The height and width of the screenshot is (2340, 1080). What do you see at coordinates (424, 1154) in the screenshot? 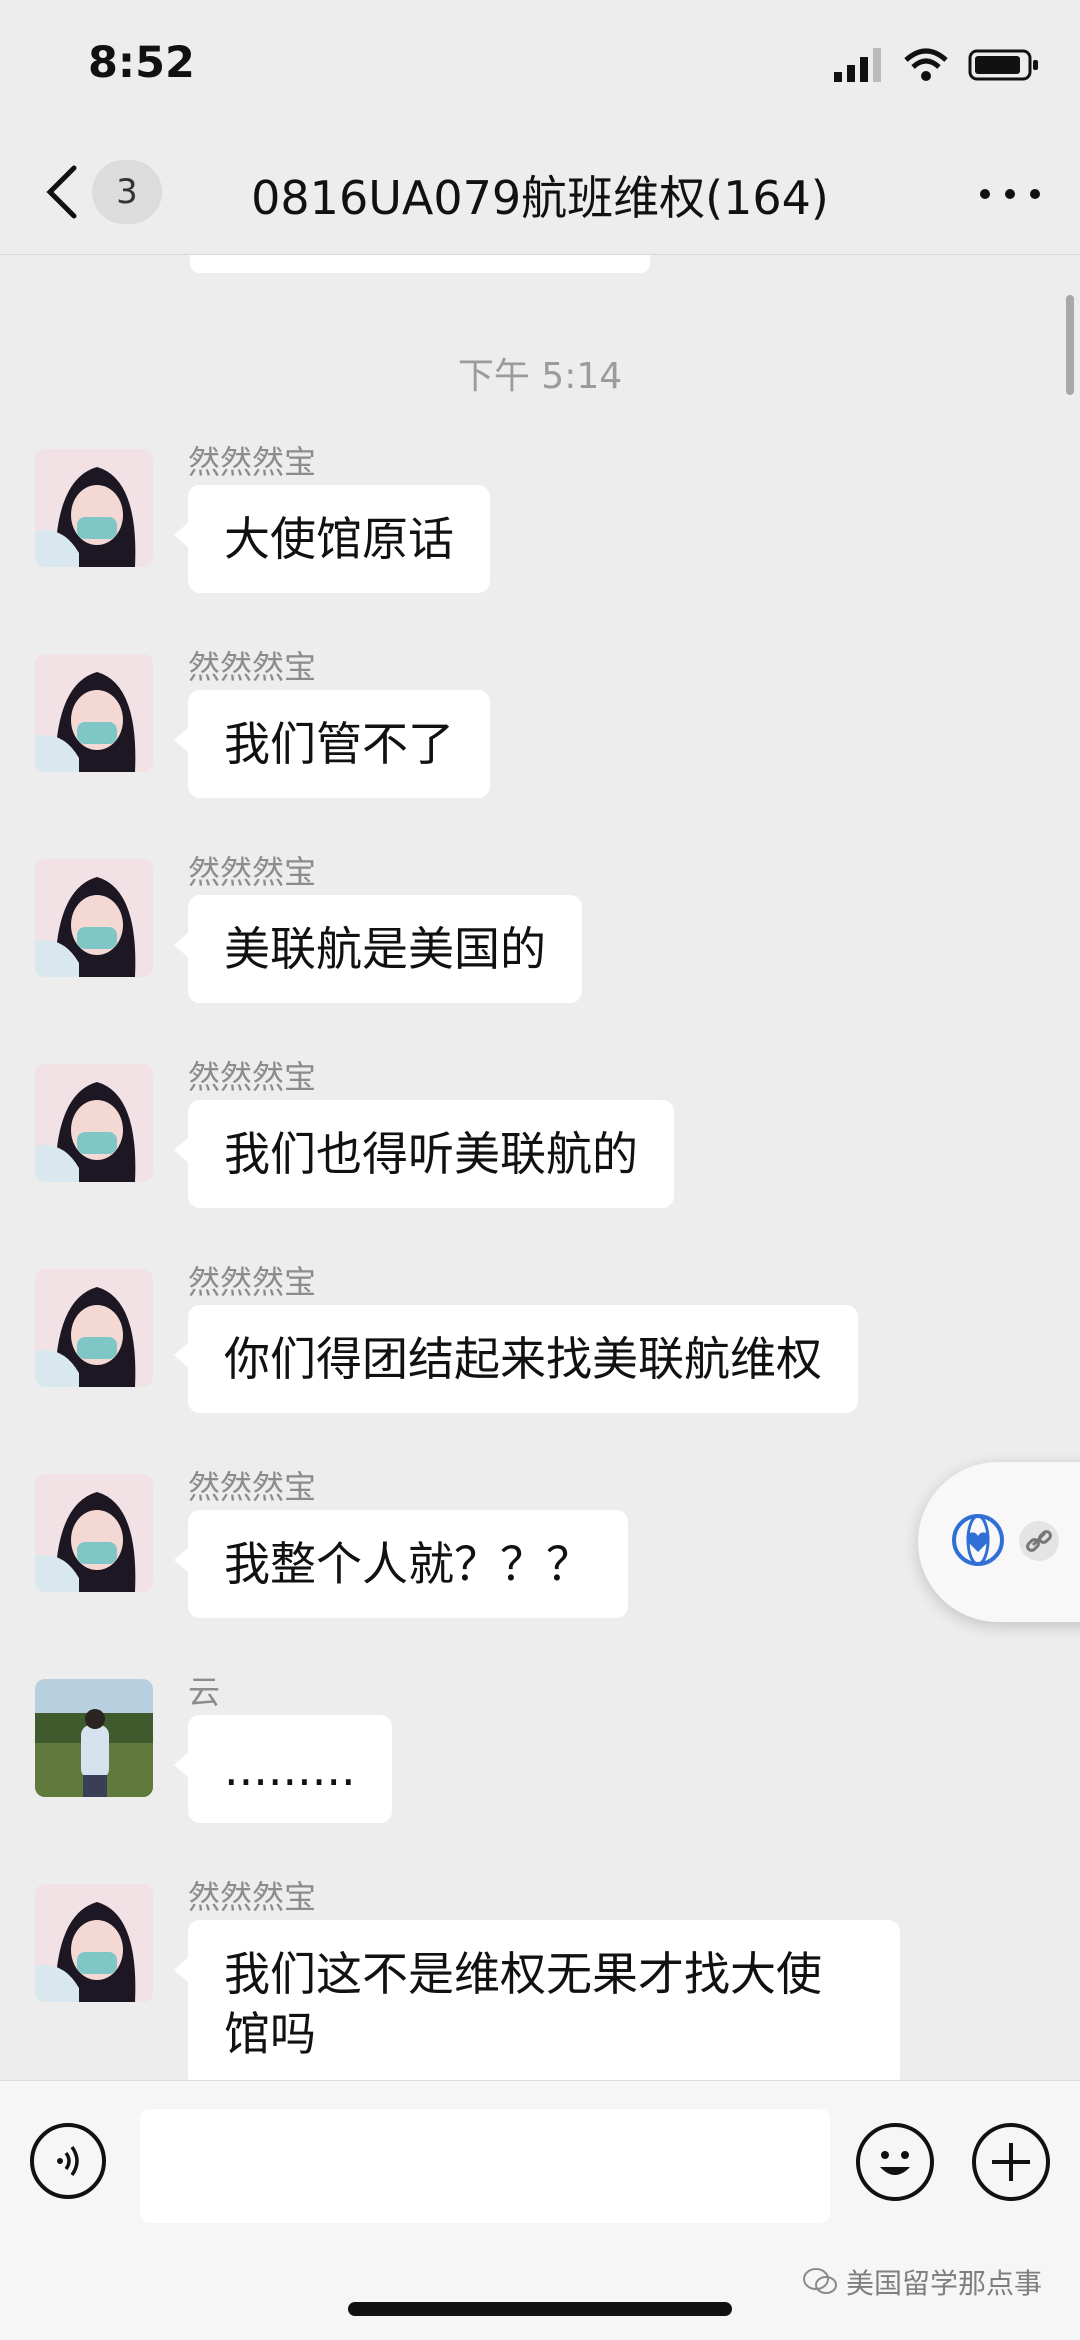
I see `message-bubble: 我们也得听美联航的` at bounding box center [424, 1154].